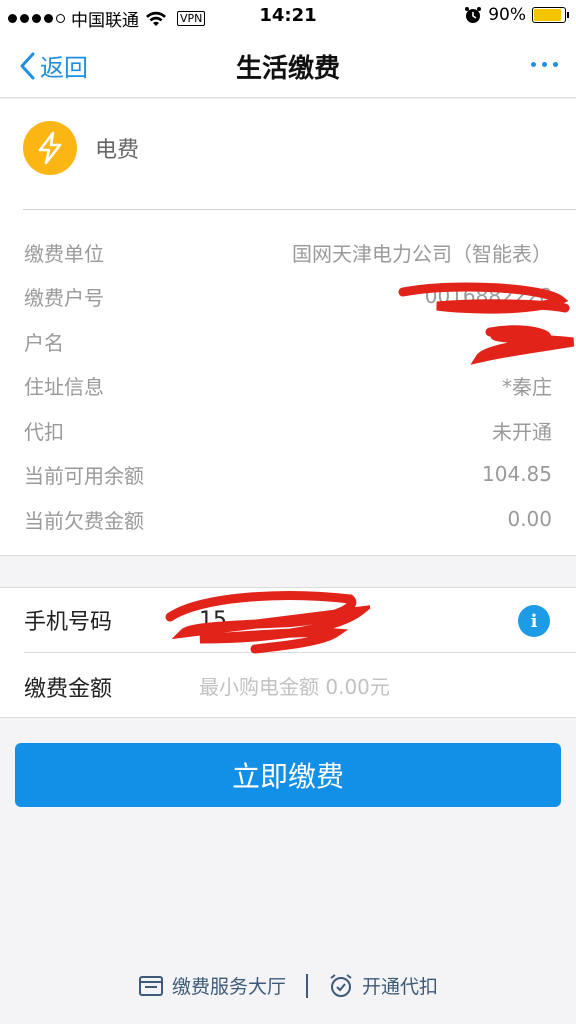  I want to click on back-button: 返回, so click(53, 65).